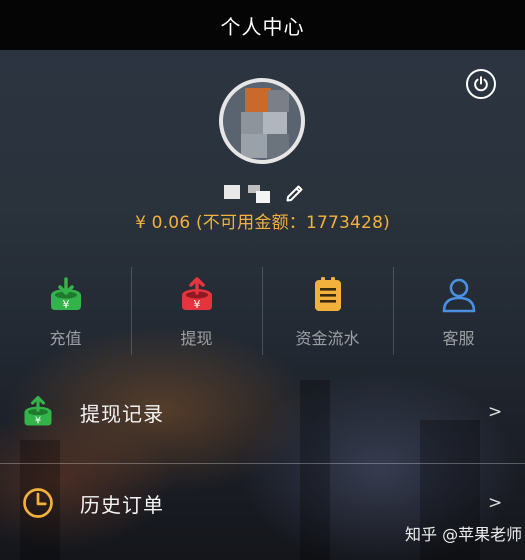 Image resolution: width=525 pixels, height=560 pixels. Describe the element at coordinates (38, 503) in the screenshot. I see `clock-icon` at that location.